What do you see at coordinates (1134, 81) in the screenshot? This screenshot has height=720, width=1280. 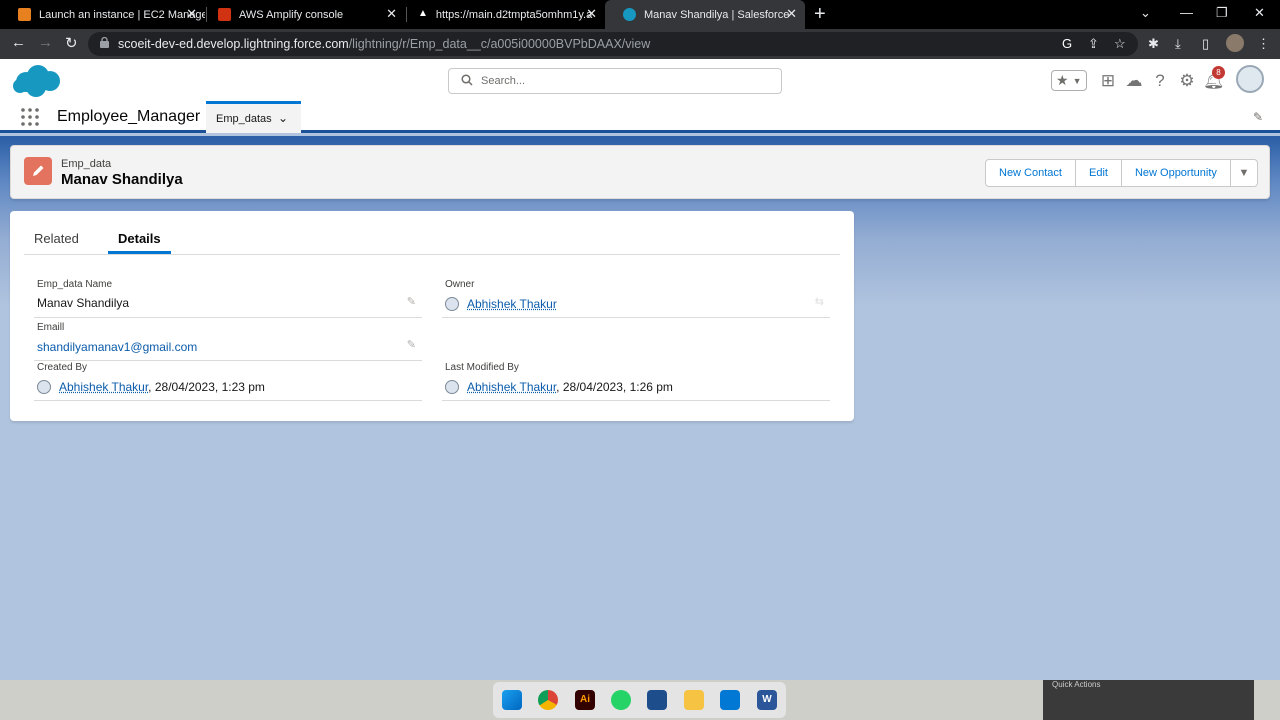 I see `trailhead-icon: ☁` at bounding box center [1134, 81].